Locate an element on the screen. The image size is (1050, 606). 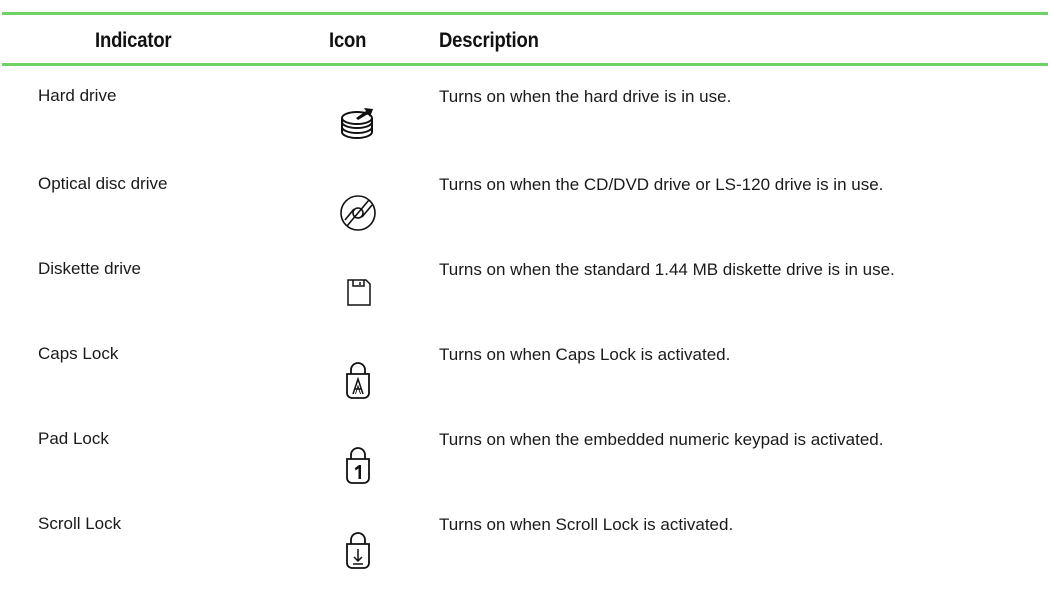
indicator-name: Scroll Lock is located at coordinates (80, 523).